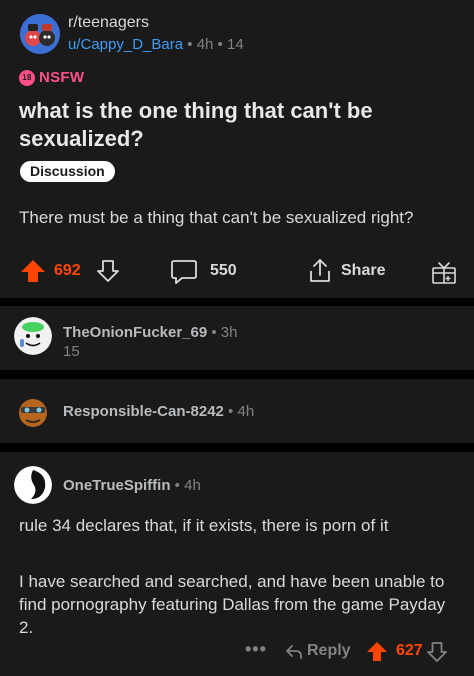 Image resolution: width=474 pixels, height=676 pixels. Describe the element at coordinates (117, 485) in the screenshot. I see `comment-author-name: OneTrueSpiffin` at that location.